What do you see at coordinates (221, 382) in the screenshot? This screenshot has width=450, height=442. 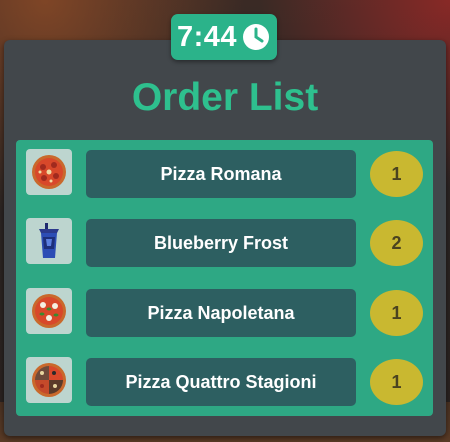 I see `order-item-name: Pizza Quattro Stagioni` at bounding box center [221, 382].